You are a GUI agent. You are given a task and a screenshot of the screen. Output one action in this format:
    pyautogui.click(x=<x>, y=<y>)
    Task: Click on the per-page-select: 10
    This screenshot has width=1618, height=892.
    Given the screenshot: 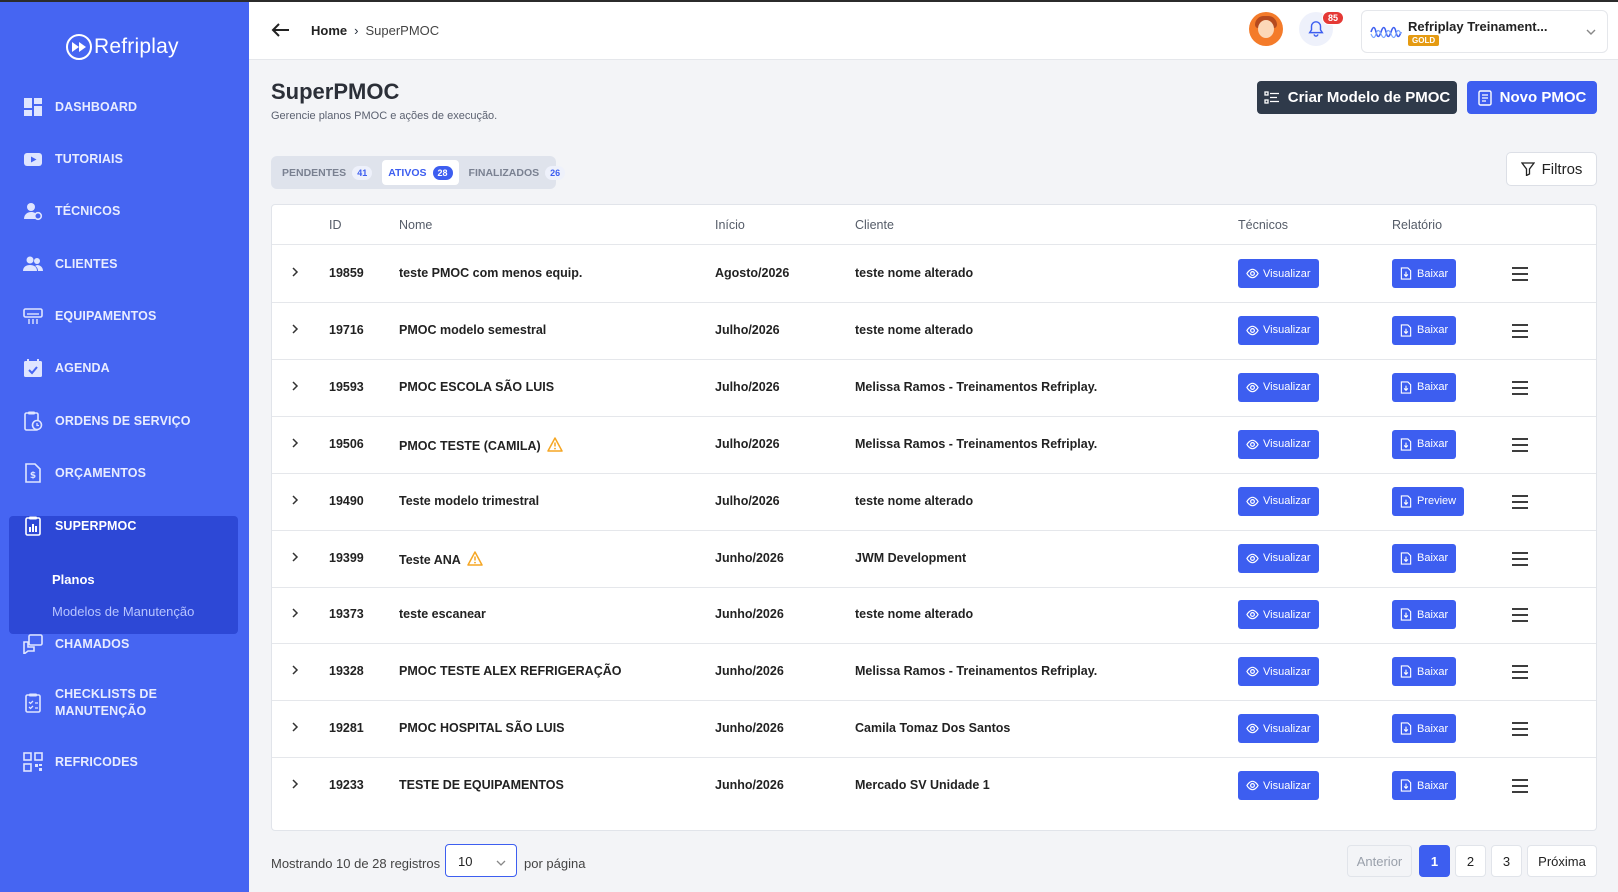 What is the action you would take?
    pyautogui.click(x=481, y=860)
    